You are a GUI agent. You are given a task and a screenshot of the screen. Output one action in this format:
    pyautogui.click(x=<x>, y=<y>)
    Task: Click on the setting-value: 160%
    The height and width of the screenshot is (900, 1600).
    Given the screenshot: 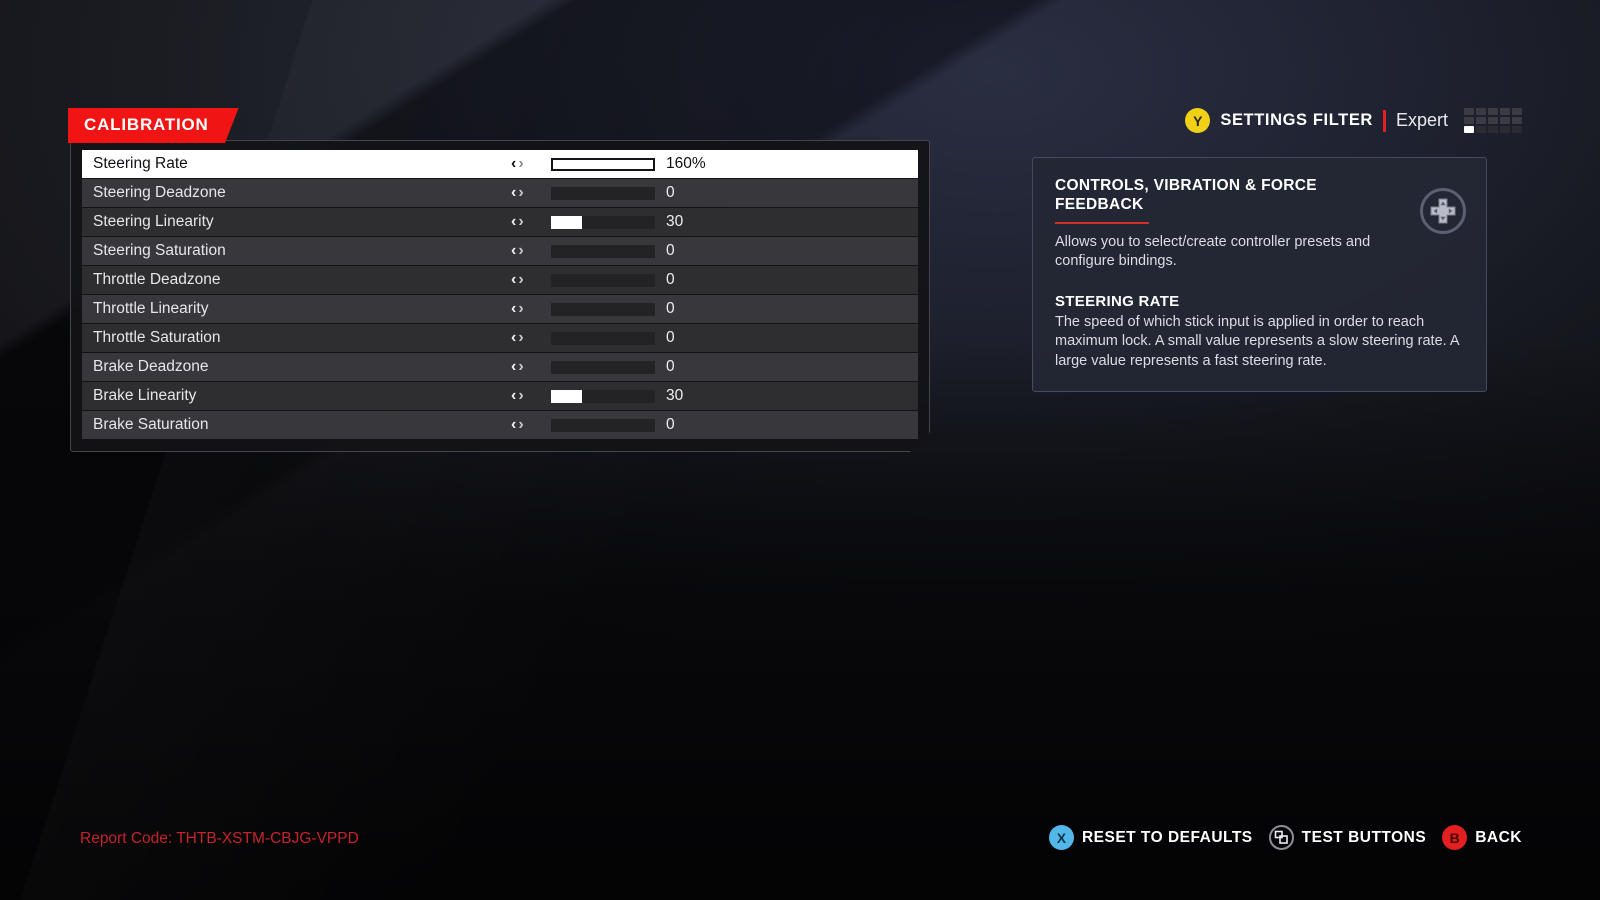 What is the action you would take?
    pyautogui.click(x=686, y=163)
    